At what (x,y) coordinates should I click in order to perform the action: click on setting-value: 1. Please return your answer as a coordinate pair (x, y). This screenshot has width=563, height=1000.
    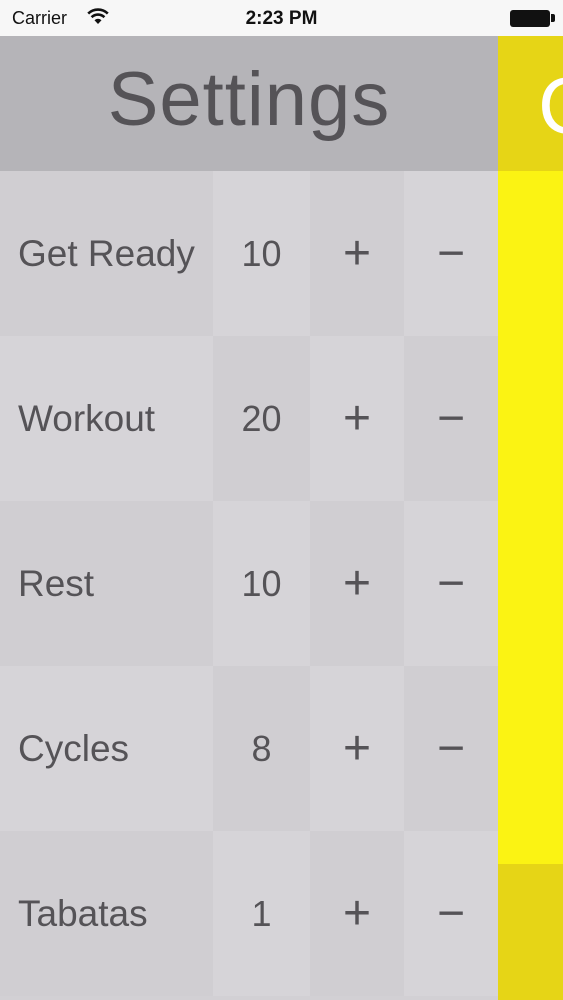
    Looking at the image, I should click on (261, 913).